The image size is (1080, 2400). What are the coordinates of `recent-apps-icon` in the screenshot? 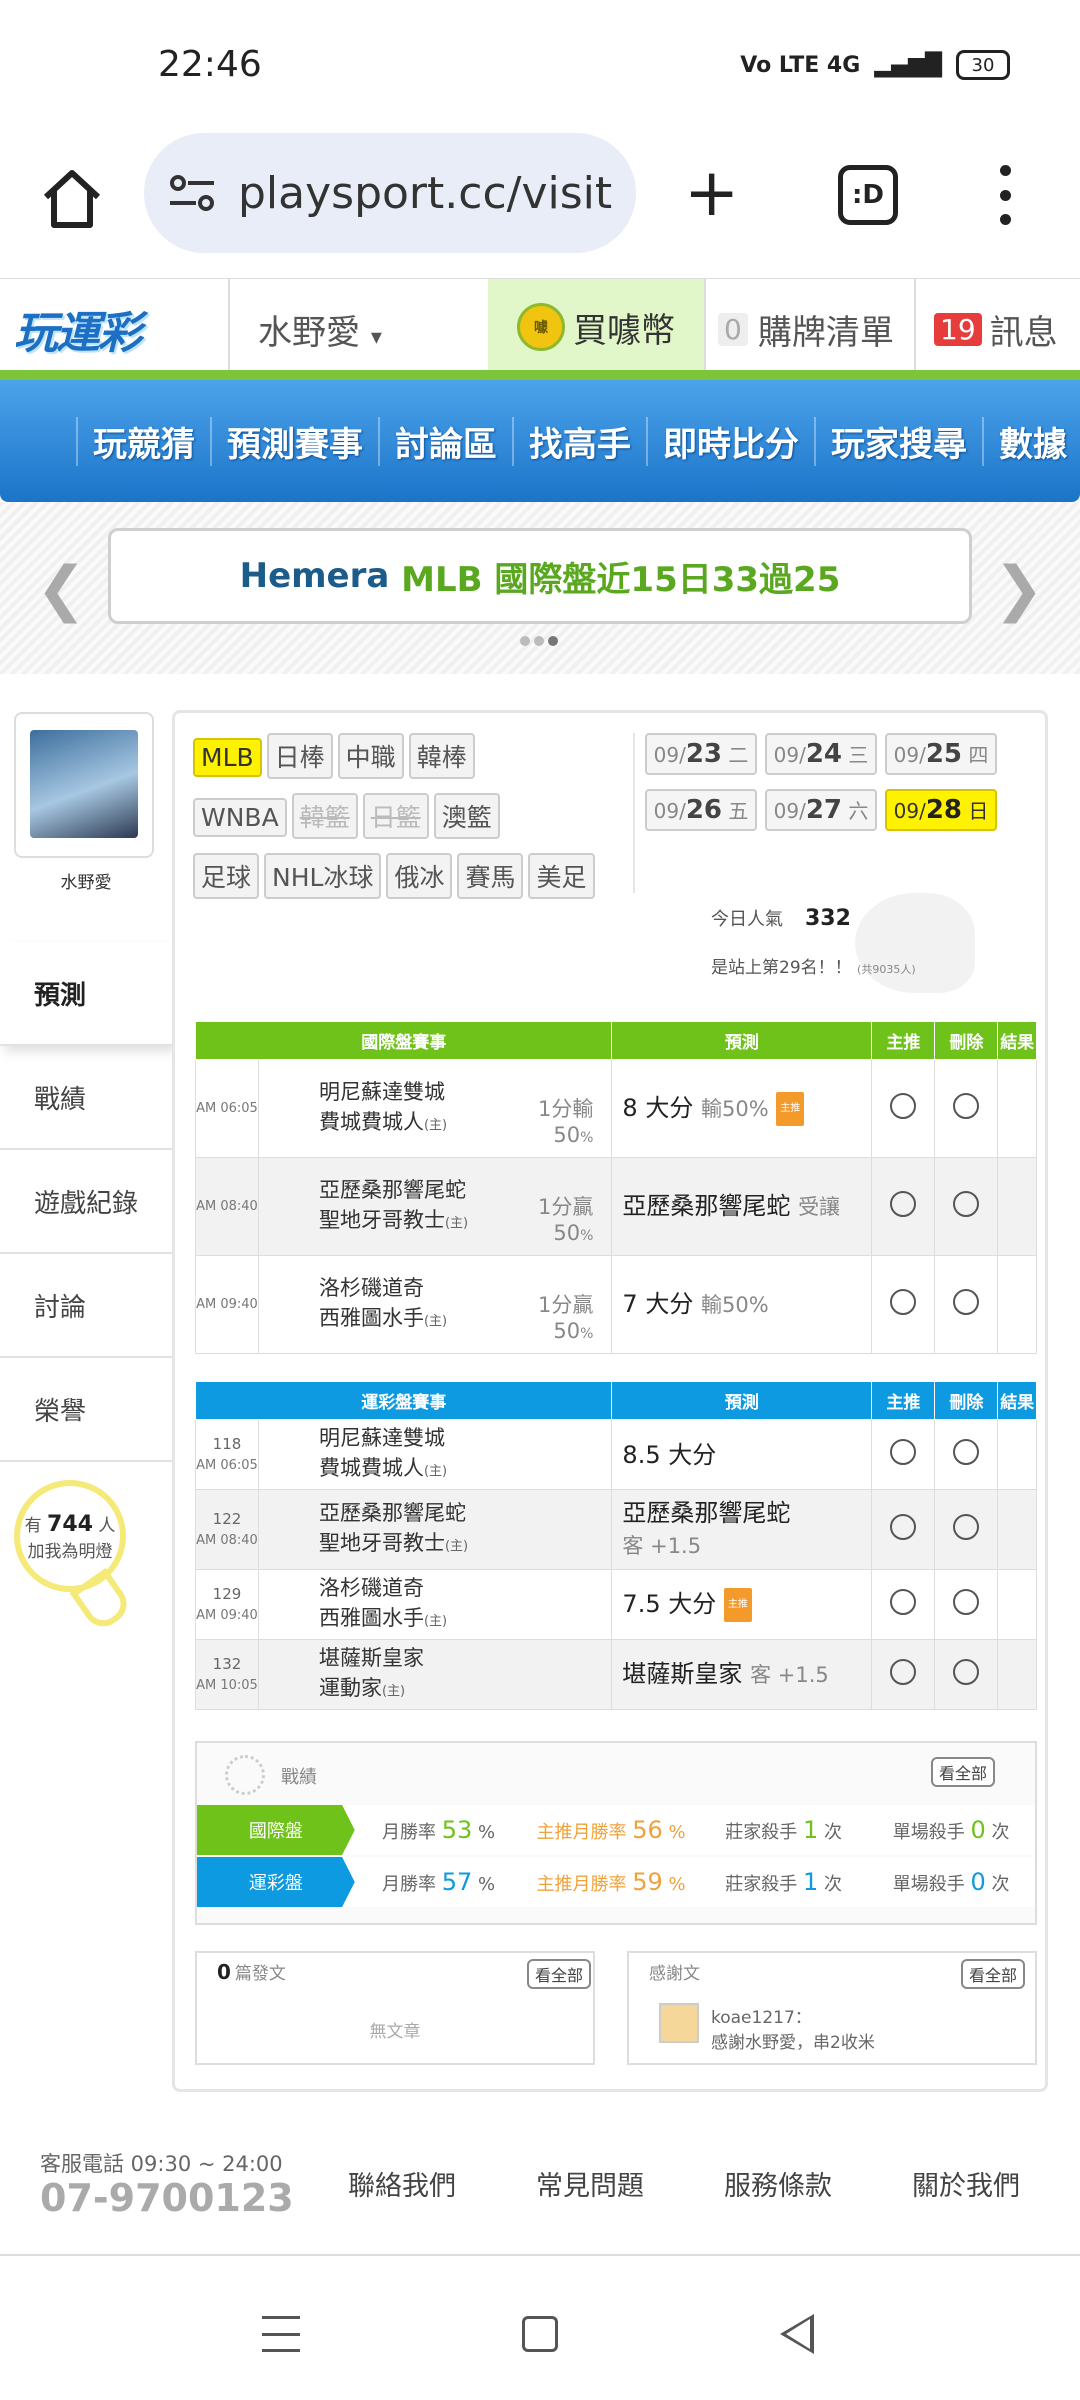 It's located at (281, 2334).